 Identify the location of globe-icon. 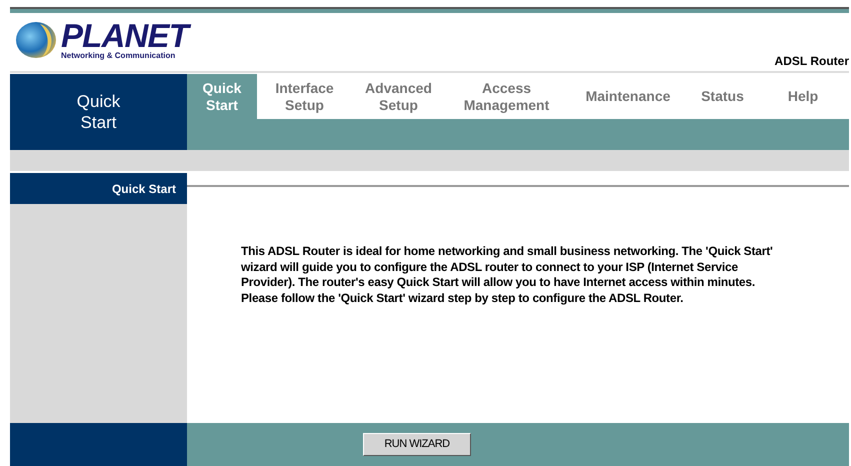
(36, 40).